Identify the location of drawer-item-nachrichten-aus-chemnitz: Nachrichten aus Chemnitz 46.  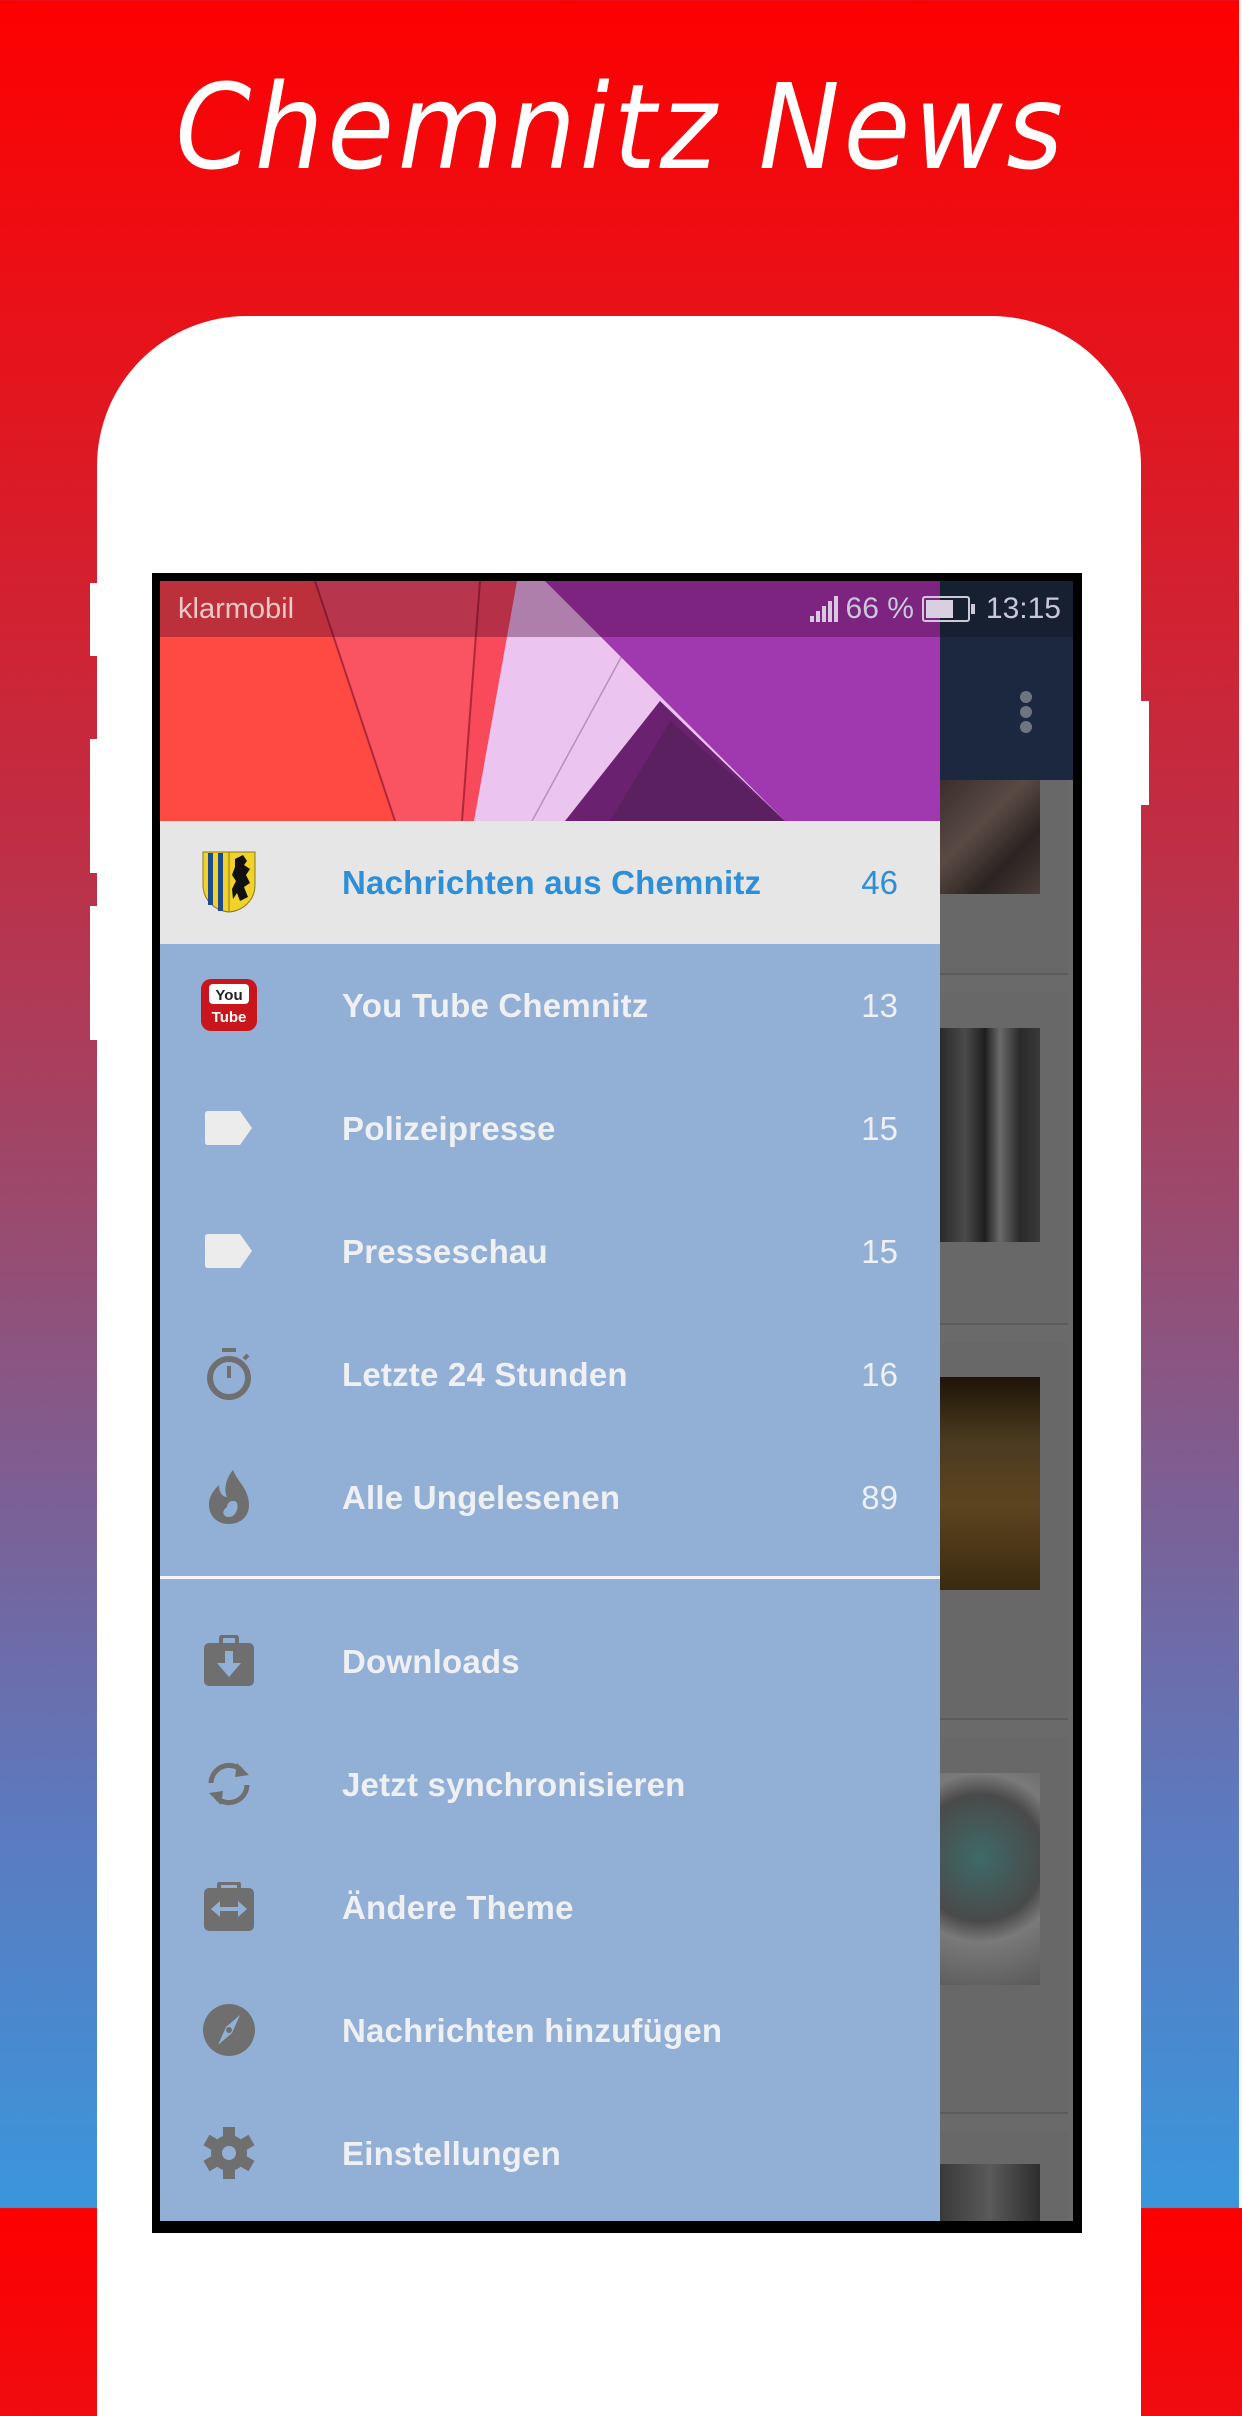
(550, 882).